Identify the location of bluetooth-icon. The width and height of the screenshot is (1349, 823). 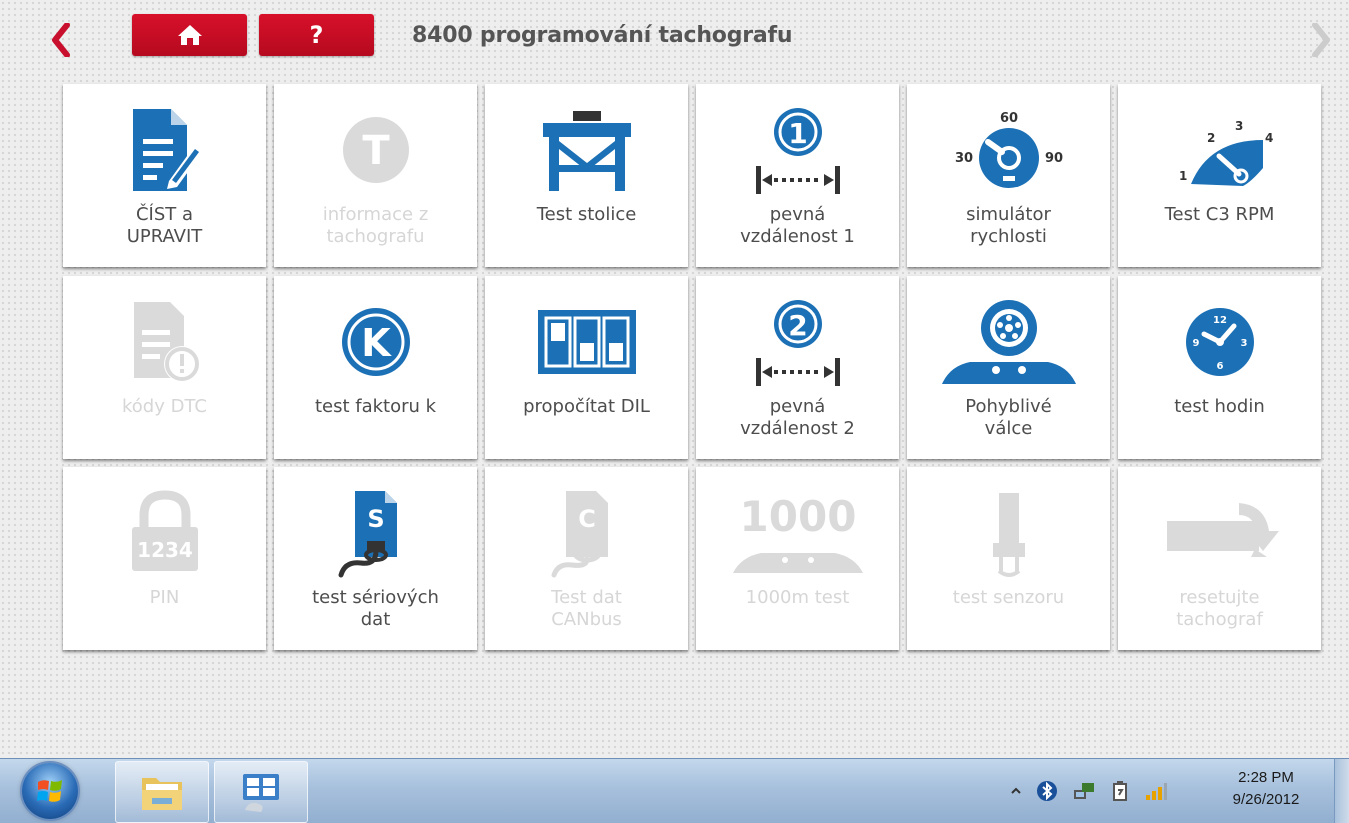
(1047, 791).